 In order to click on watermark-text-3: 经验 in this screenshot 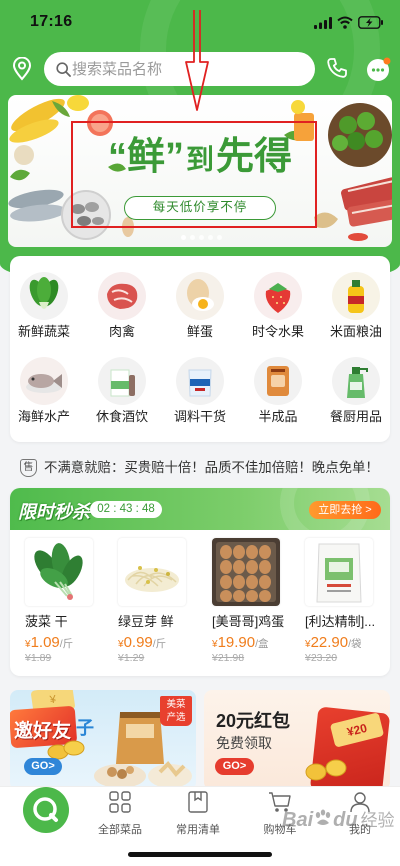, I will do `click(377, 820)`.